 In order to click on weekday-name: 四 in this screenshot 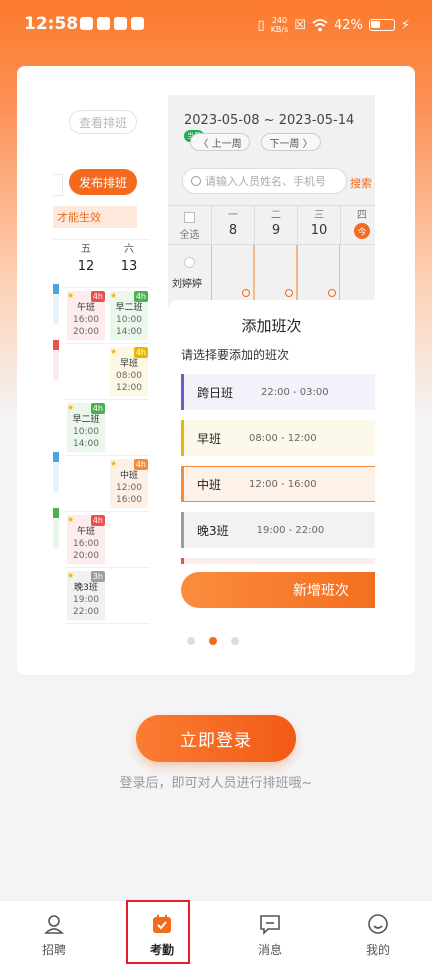, I will do `click(362, 215)`.